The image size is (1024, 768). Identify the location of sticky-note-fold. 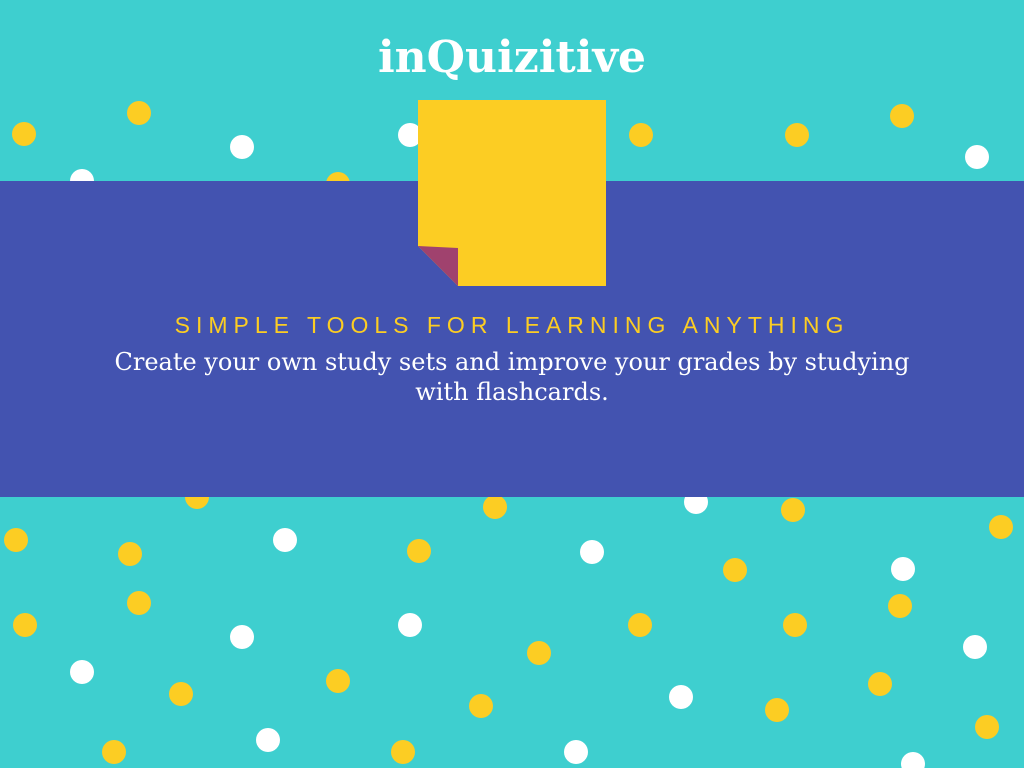
(438, 266).